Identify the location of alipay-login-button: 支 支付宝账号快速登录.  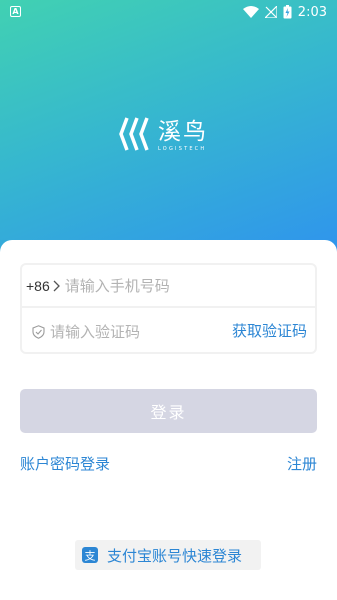
(168, 555).